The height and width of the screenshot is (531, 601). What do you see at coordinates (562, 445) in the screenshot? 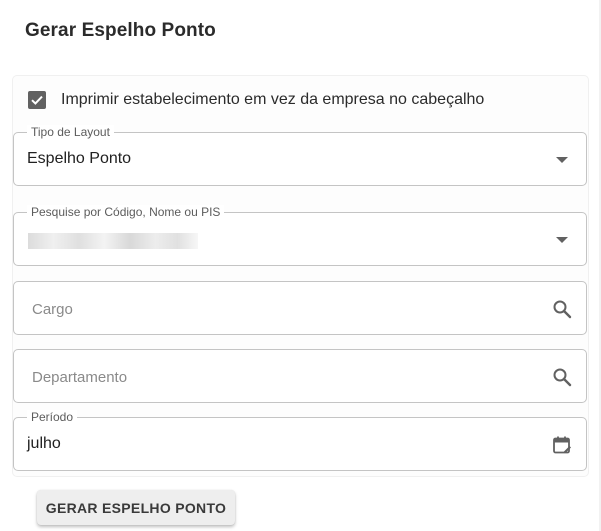
I see `calendar-edit-icon` at bounding box center [562, 445].